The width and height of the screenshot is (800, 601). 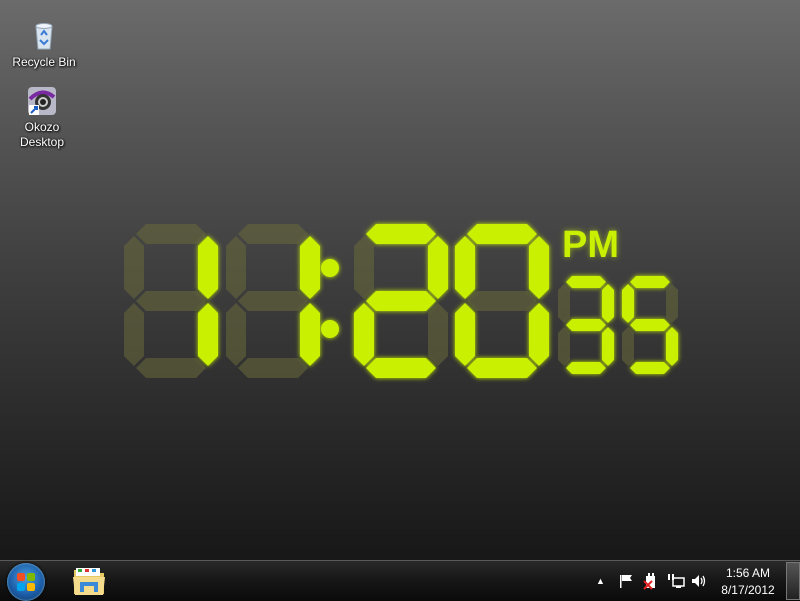 I want to click on action-center-button, so click(x=626, y=581).